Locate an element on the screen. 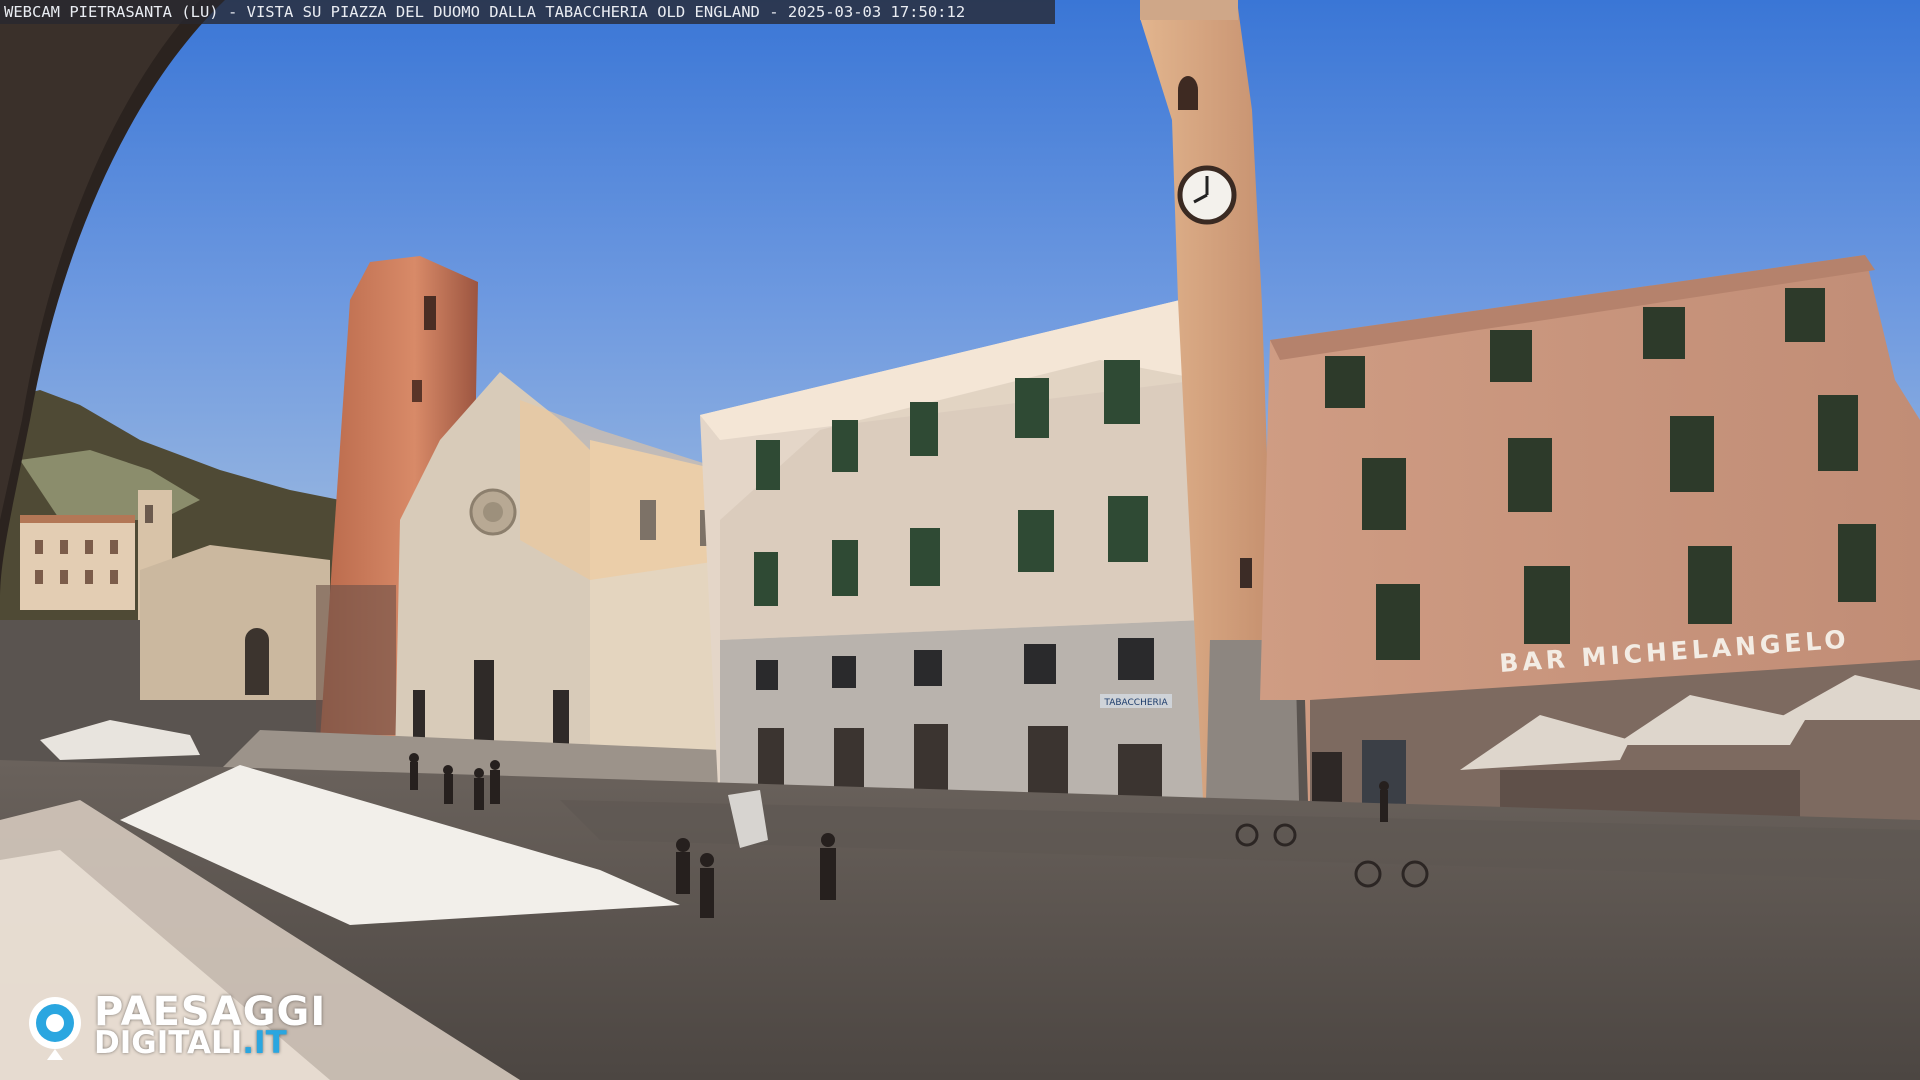  duomo-portal is located at coordinates (484, 702).